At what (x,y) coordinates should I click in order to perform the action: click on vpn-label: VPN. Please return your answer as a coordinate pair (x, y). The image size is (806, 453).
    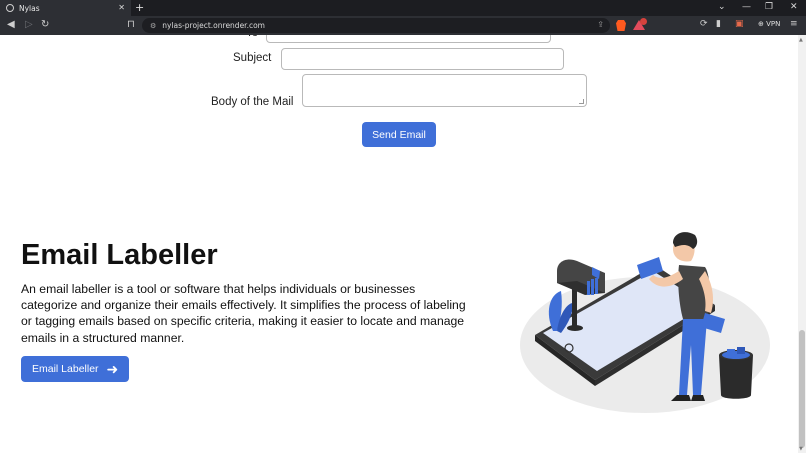
    Looking at the image, I should click on (773, 24).